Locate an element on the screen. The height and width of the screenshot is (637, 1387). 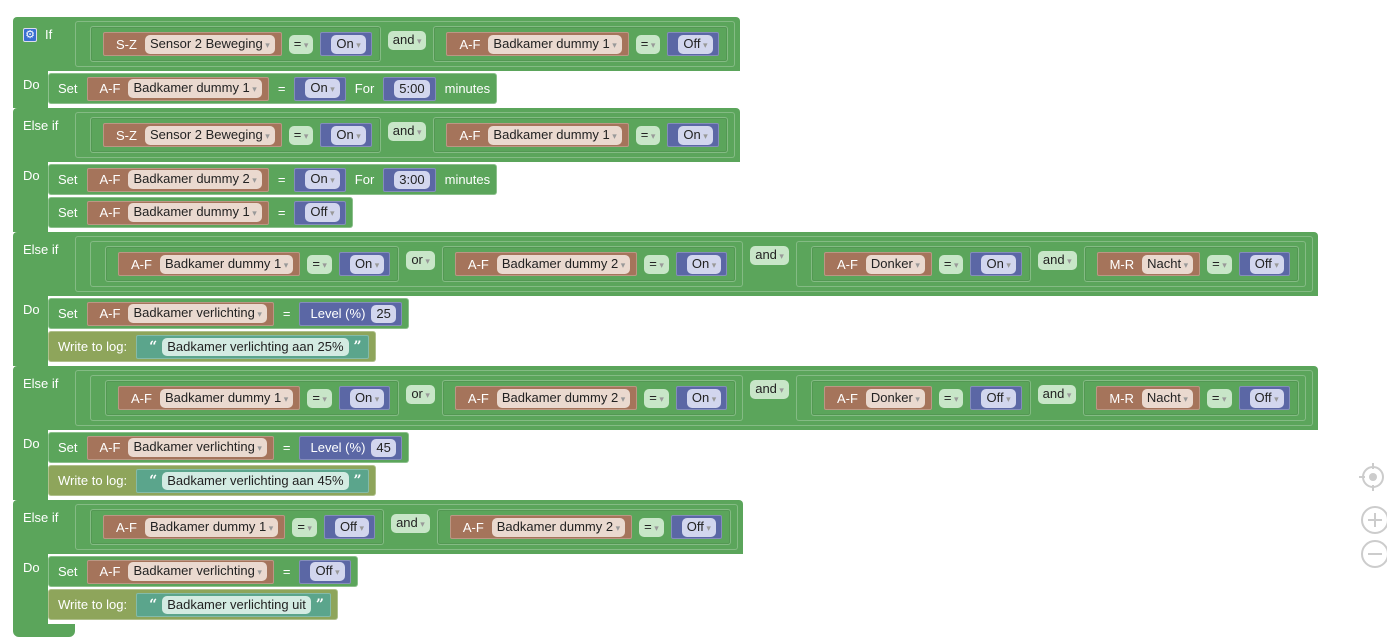
compare-block: A-F Donker = On is located at coordinates (920, 264).